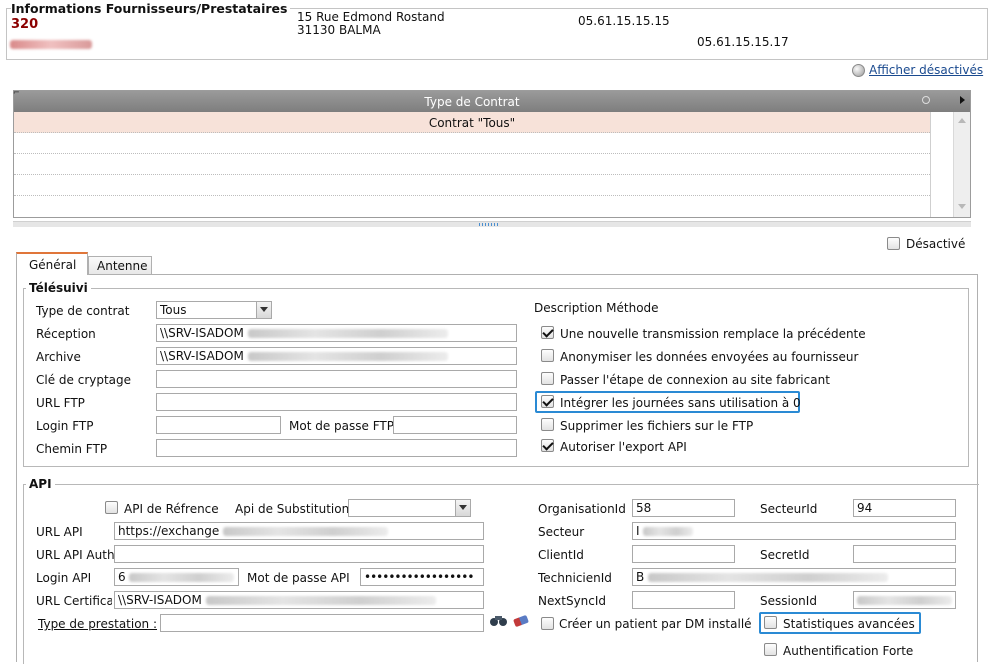 This screenshot has height=664, width=994. I want to click on scroll-down-icon, so click(962, 206).